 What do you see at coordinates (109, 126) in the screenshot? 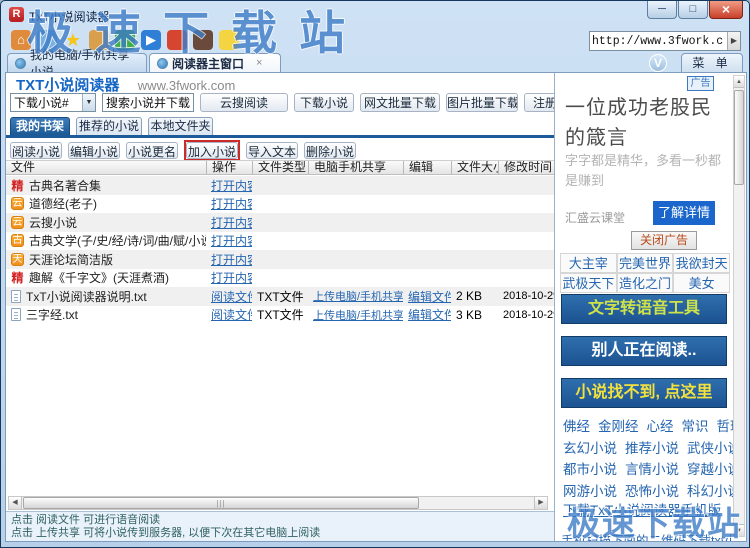
I see `shelf-tab-recommended: 推荐的小说` at bounding box center [109, 126].